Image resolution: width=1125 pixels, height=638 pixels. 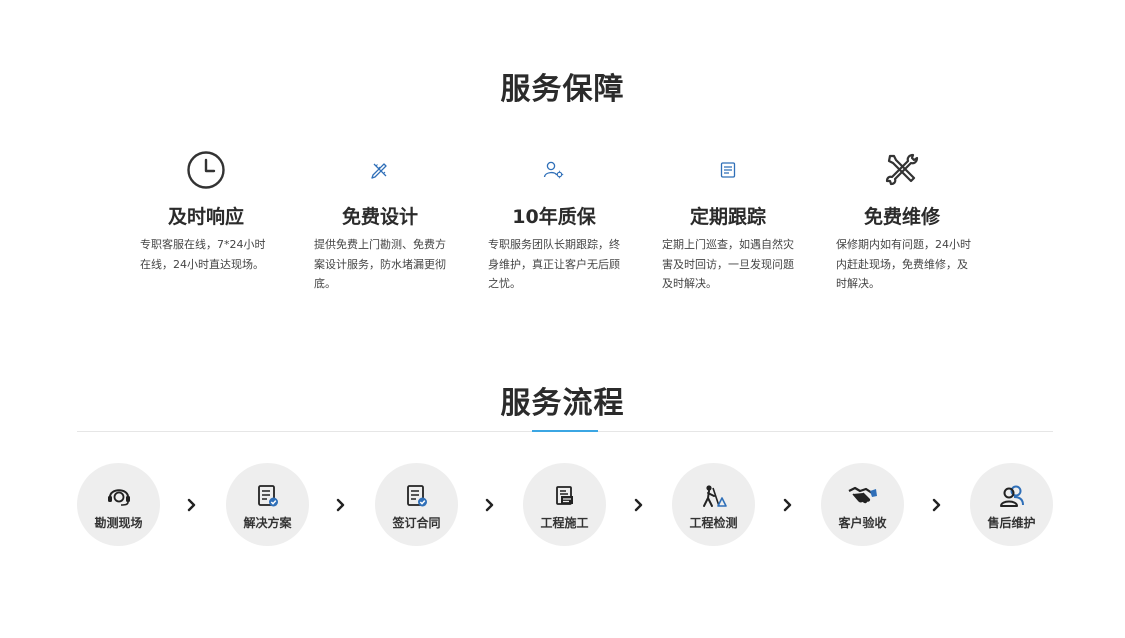 What do you see at coordinates (206, 170) in the screenshot?
I see `clock-icon` at bounding box center [206, 170].